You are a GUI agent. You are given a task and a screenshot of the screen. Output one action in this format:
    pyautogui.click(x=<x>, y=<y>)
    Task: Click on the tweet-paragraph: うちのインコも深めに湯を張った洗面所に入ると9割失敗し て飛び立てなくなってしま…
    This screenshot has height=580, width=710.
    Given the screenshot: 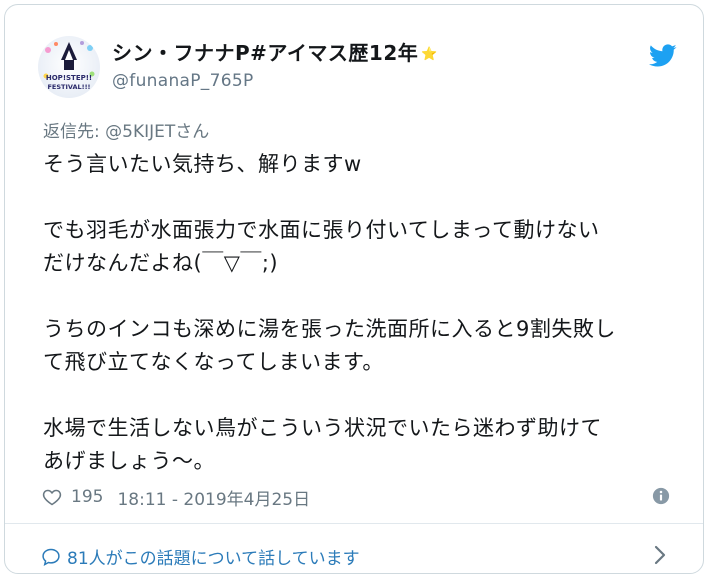 What is the action you would take?
    pyautogui.click(x=329, y=345)
    